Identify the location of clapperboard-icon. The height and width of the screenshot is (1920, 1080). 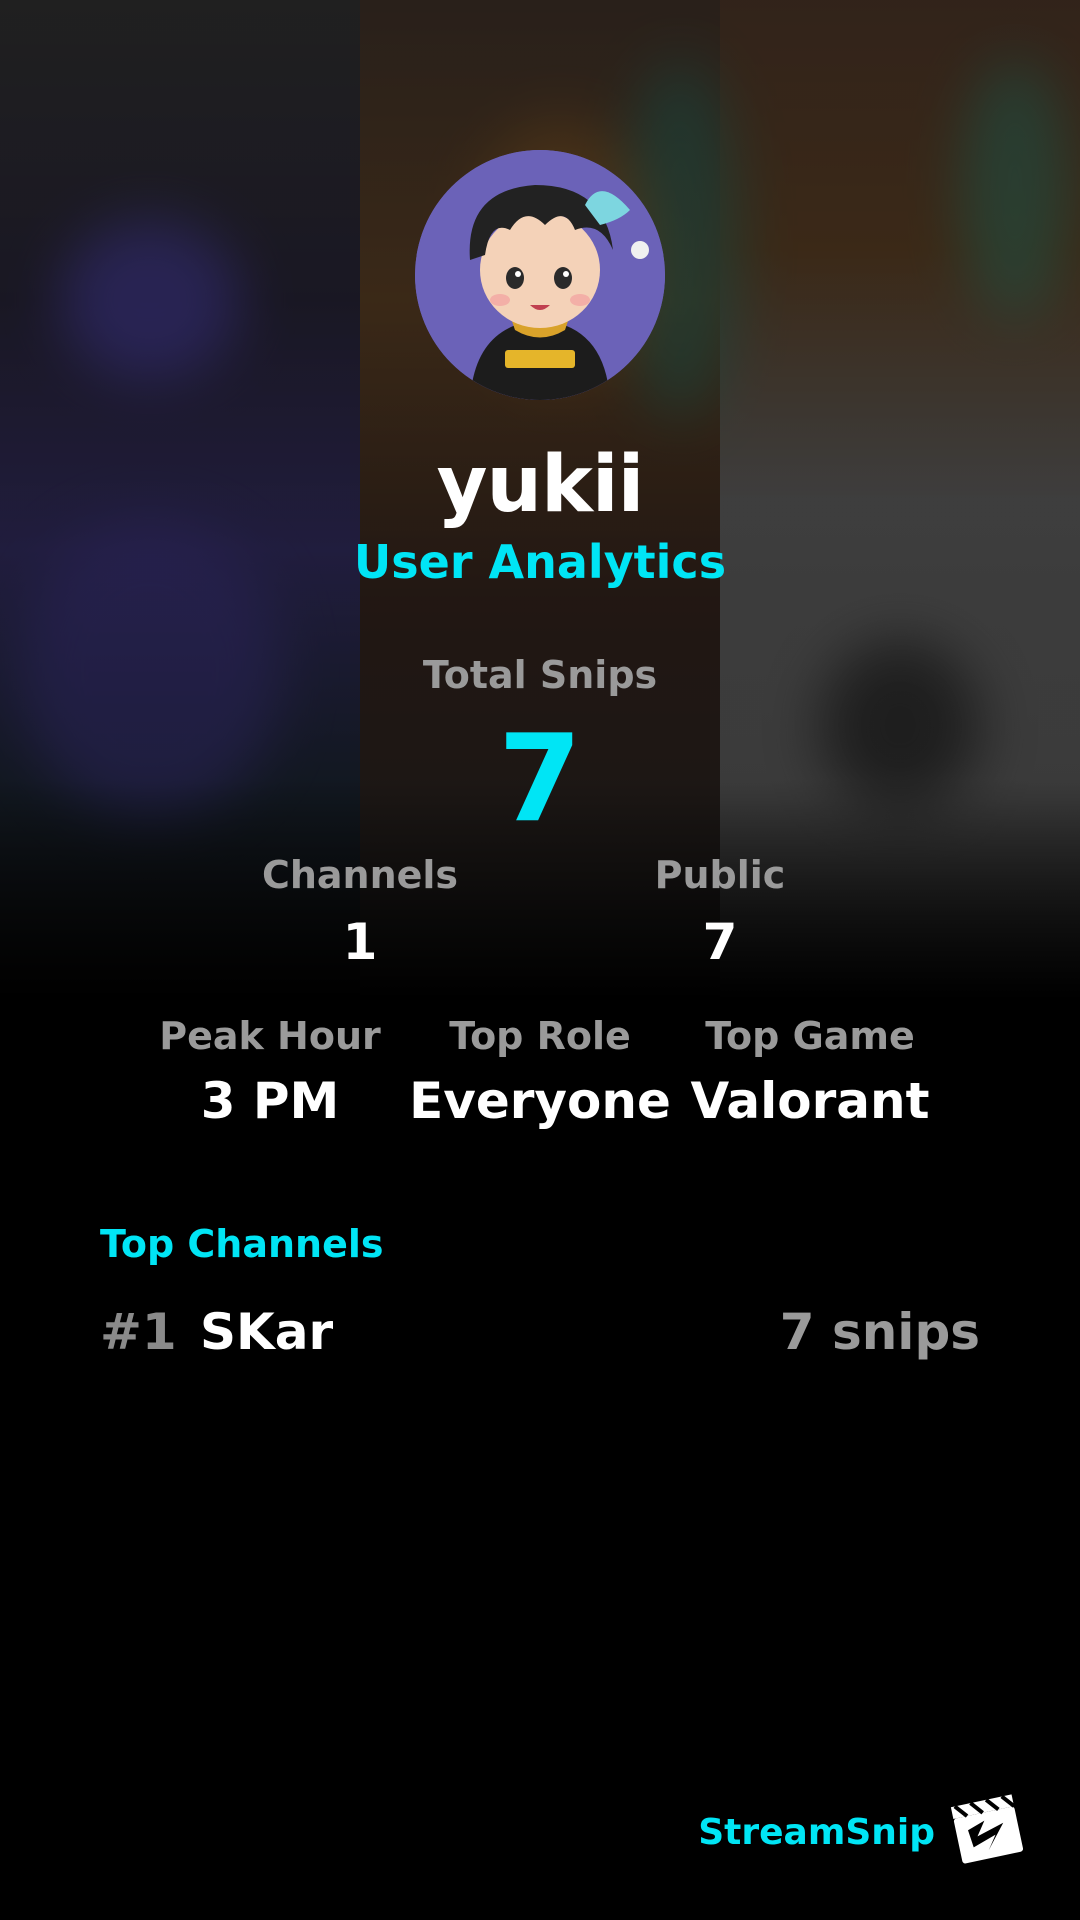
(988, 1828).